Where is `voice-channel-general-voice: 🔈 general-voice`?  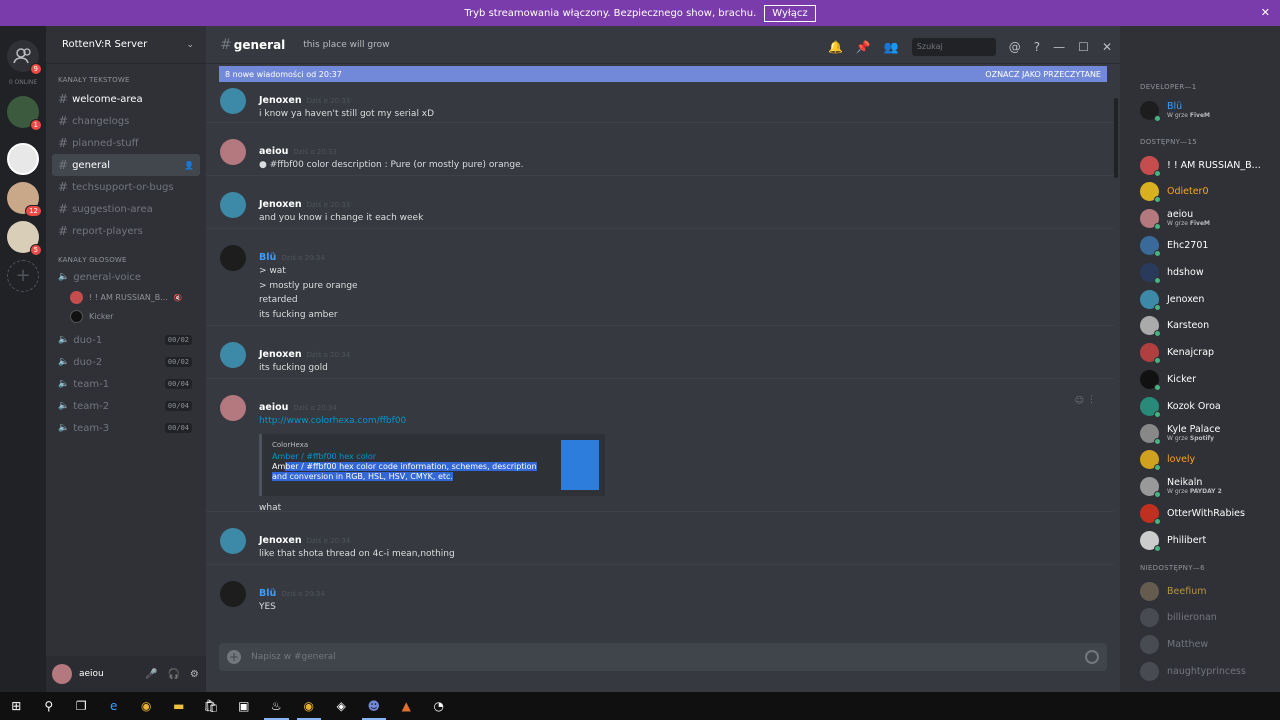
voice-channel-general-voice: 🔈 general-voice is located at coordinates (126, 277).